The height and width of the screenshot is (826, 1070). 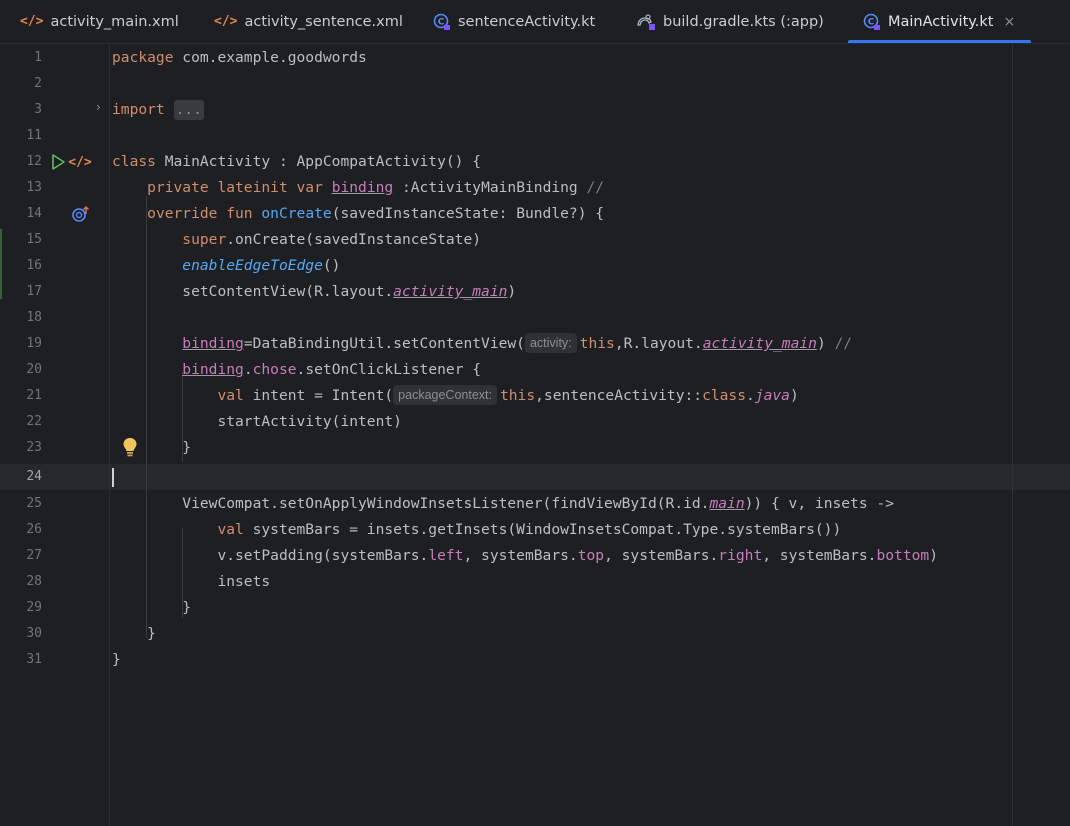 What do you see at coordinates (34, 317) in the screenshot?
I see `line-number: 18` at bounding box center [34, 317].